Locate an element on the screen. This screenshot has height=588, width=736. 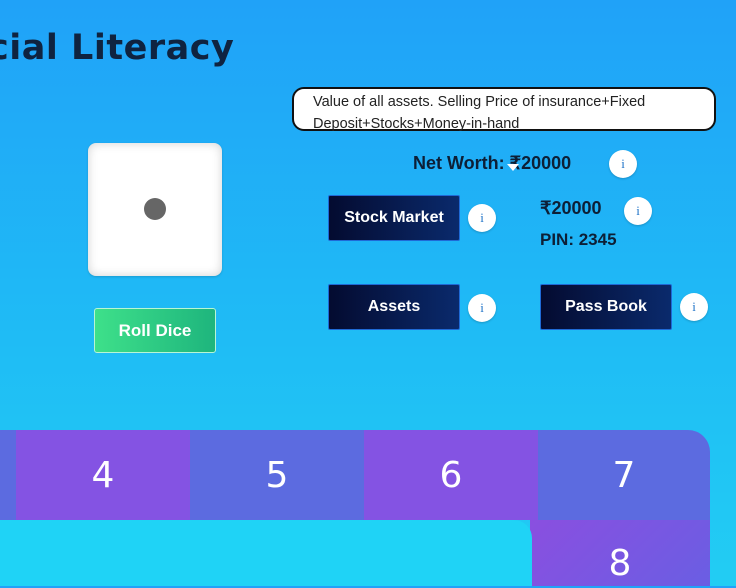
pass-book-info-icon: i is located at coordinates (694, 307).